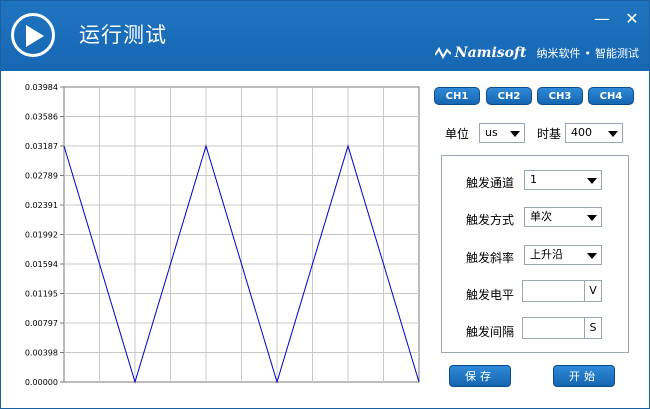  What do you see at coordinates (41, 353) in the screenshot?
I see `y-tick-label: 0.00398` at bounding box center [41, 353].